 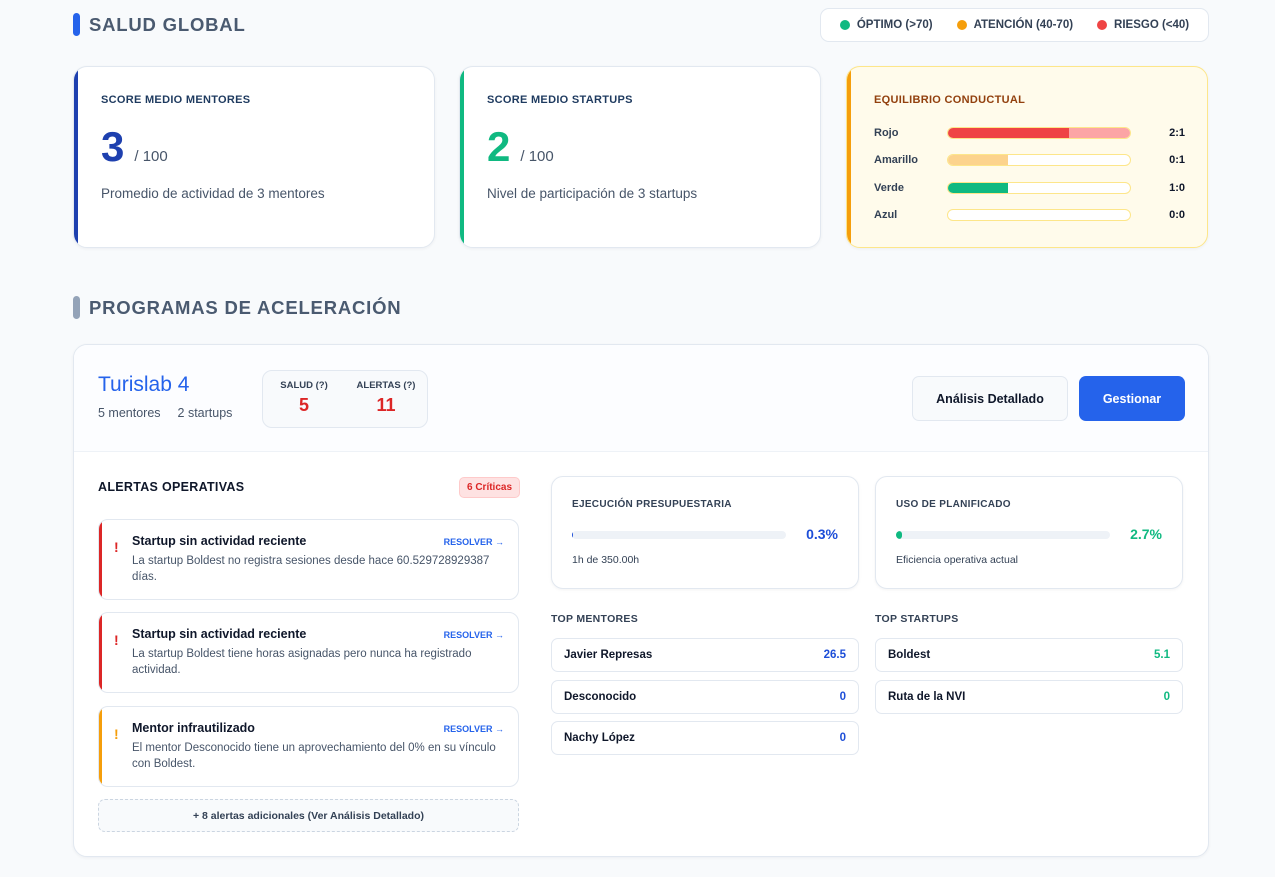 What do you see at coordinates (889, 188) in the screenshot?
I see `balance-row-name: Verde` at bounding box center [889, 188].